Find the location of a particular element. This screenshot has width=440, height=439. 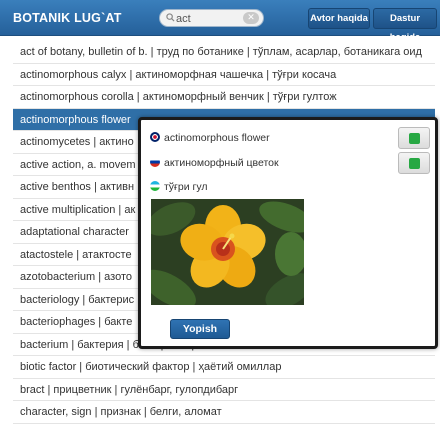

clear-search-button: ✕ is located at coordinates (251, 18).